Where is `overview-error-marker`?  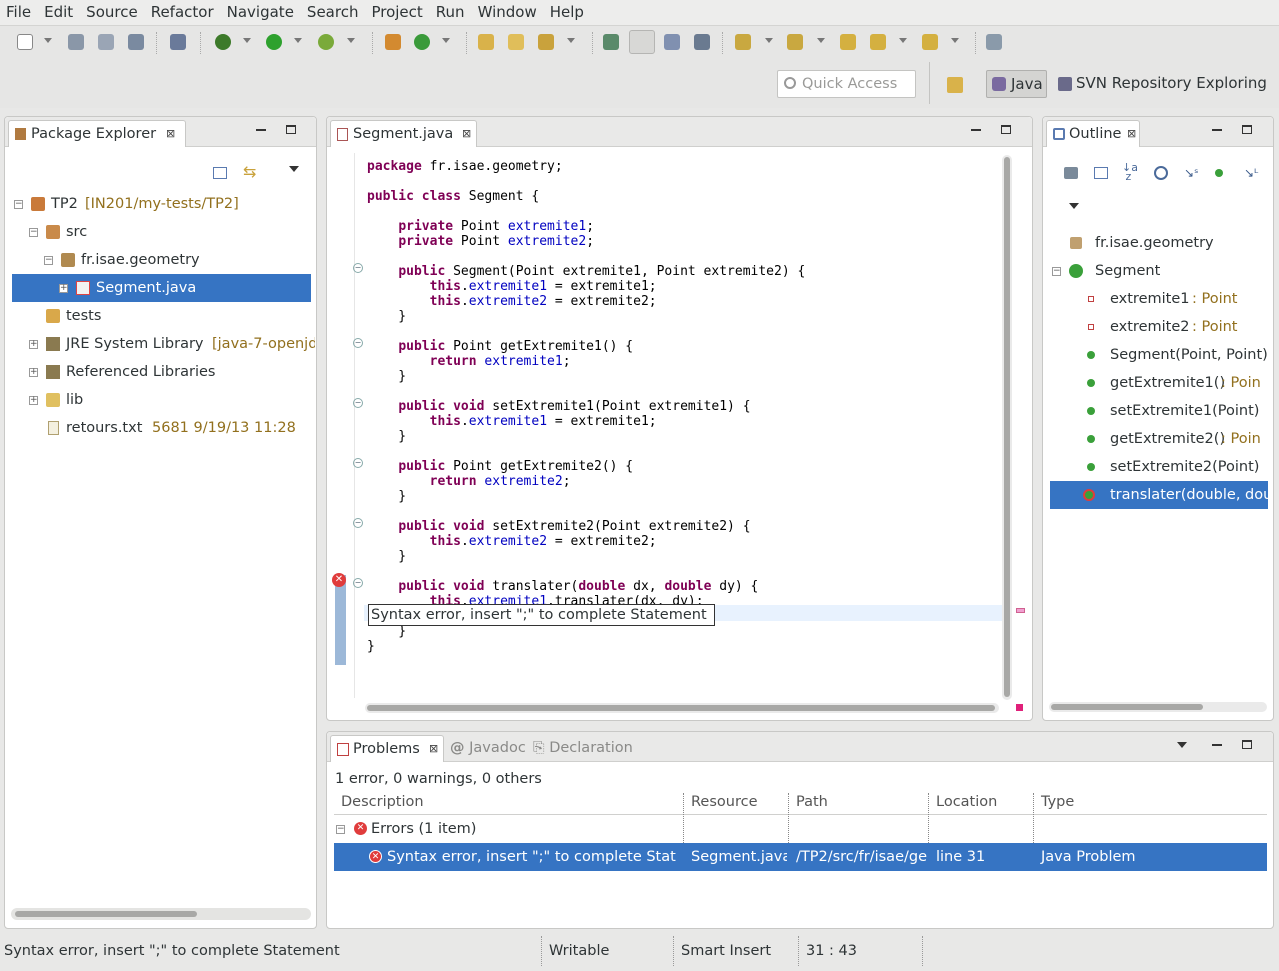
overview-error-marker is located at coordinates (1020, 610).